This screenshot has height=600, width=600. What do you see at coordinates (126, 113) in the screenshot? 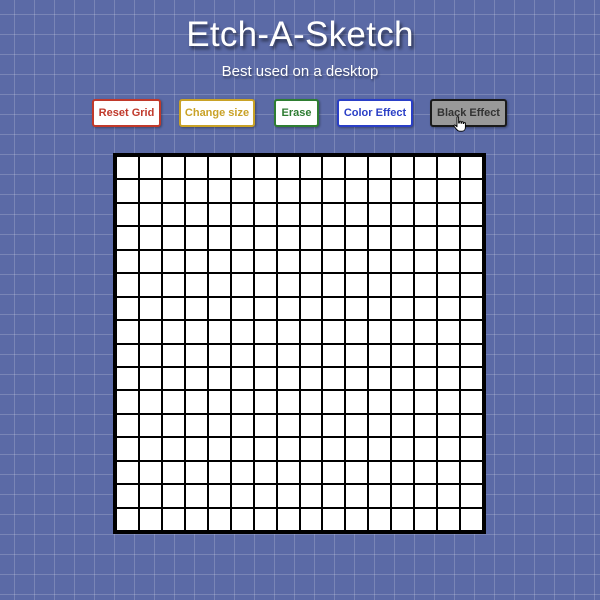
I see `reset-grid-button: Reset Grid` at bounding box center [126, 113].